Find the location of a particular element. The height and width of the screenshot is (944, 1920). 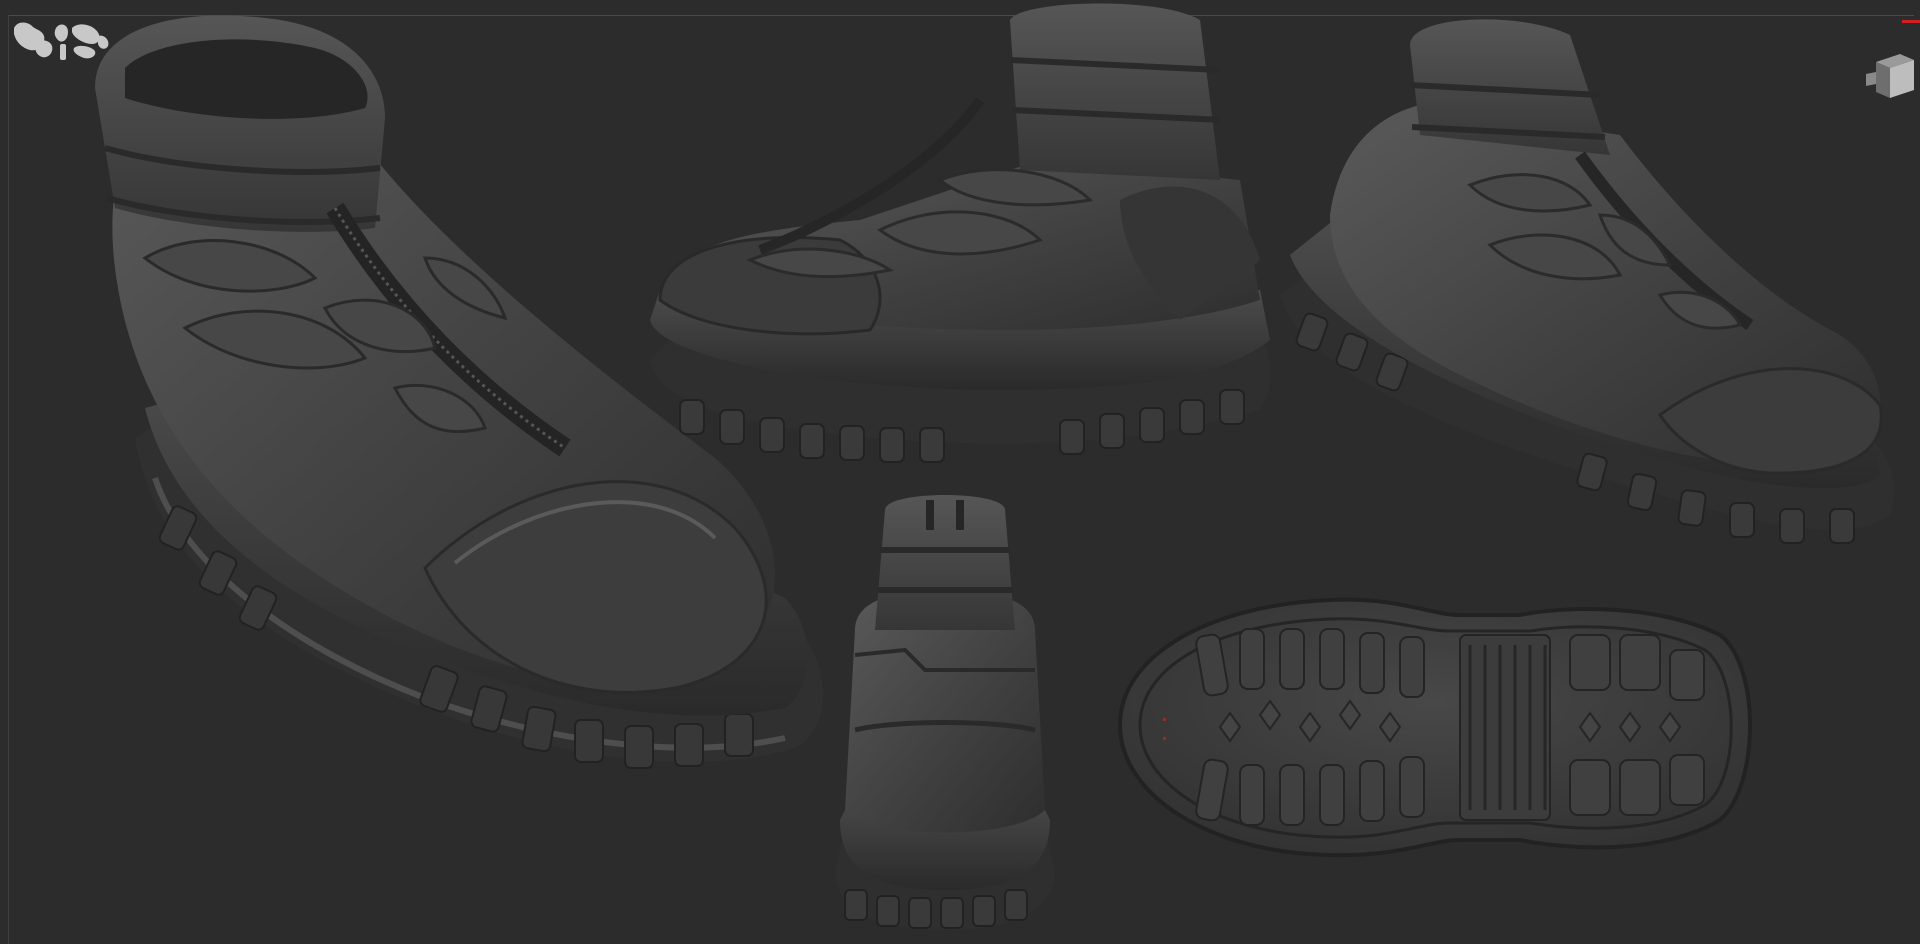

axis-indicator-icon is located at coordinates (1911, 21).